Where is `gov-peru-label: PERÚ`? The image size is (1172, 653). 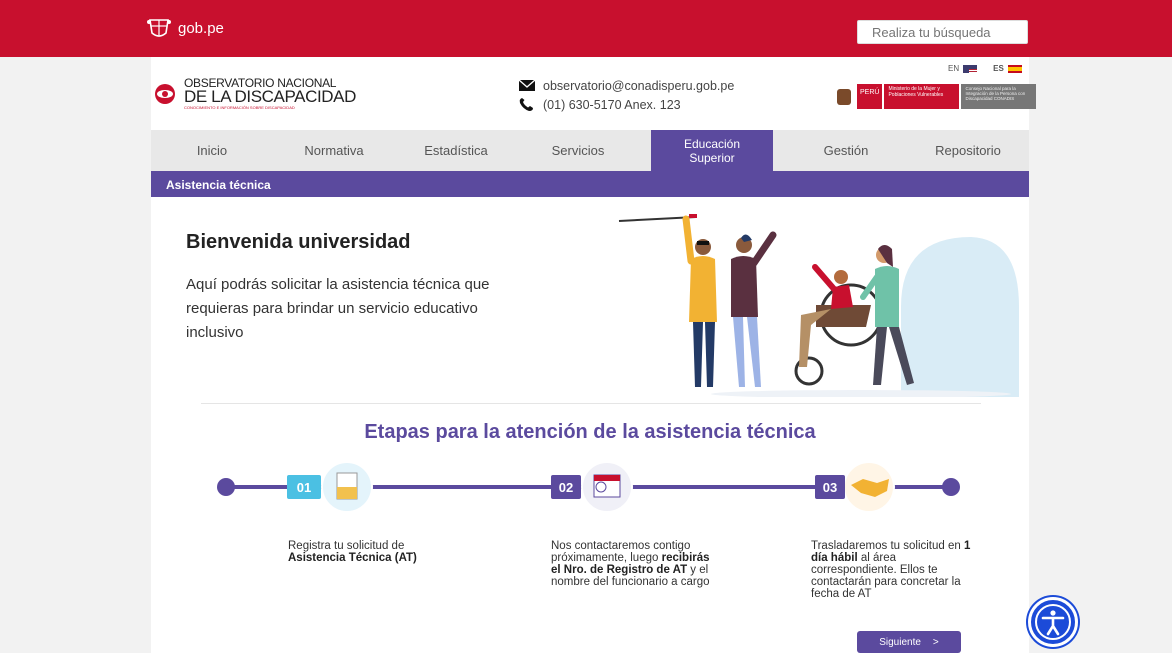
gov-peru-label: PERÚ is located at coordinates (870, 96).